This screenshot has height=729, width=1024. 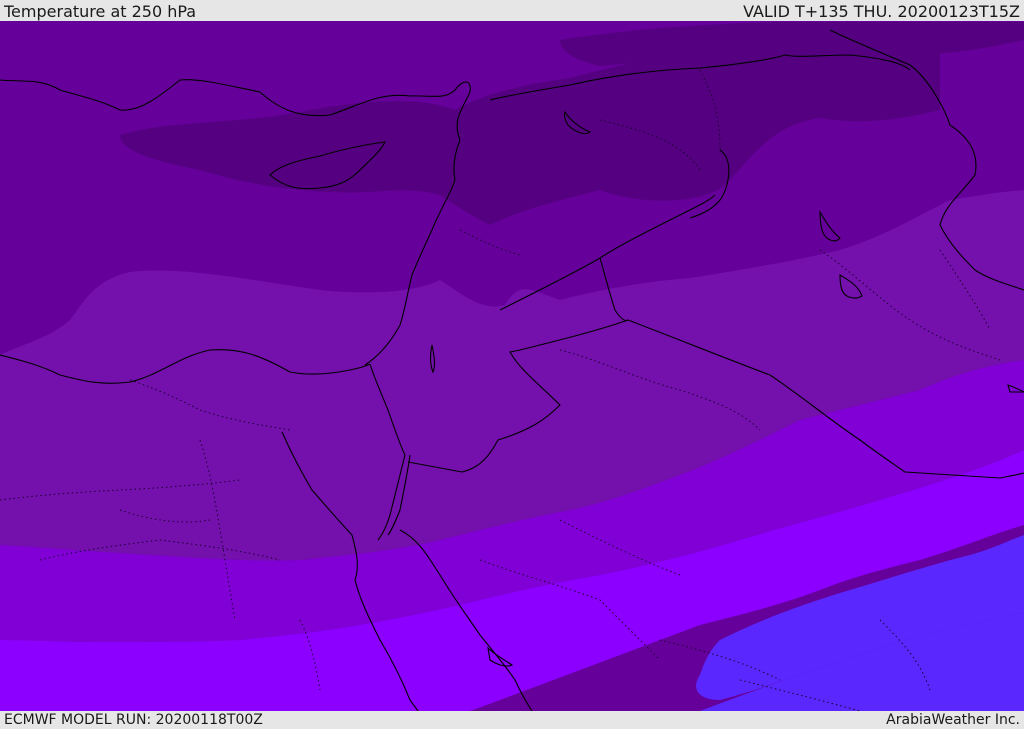 I want to click on model-run: ECMWF MODEL RUN: 20200118T00Z, so click(x=133, y=720).